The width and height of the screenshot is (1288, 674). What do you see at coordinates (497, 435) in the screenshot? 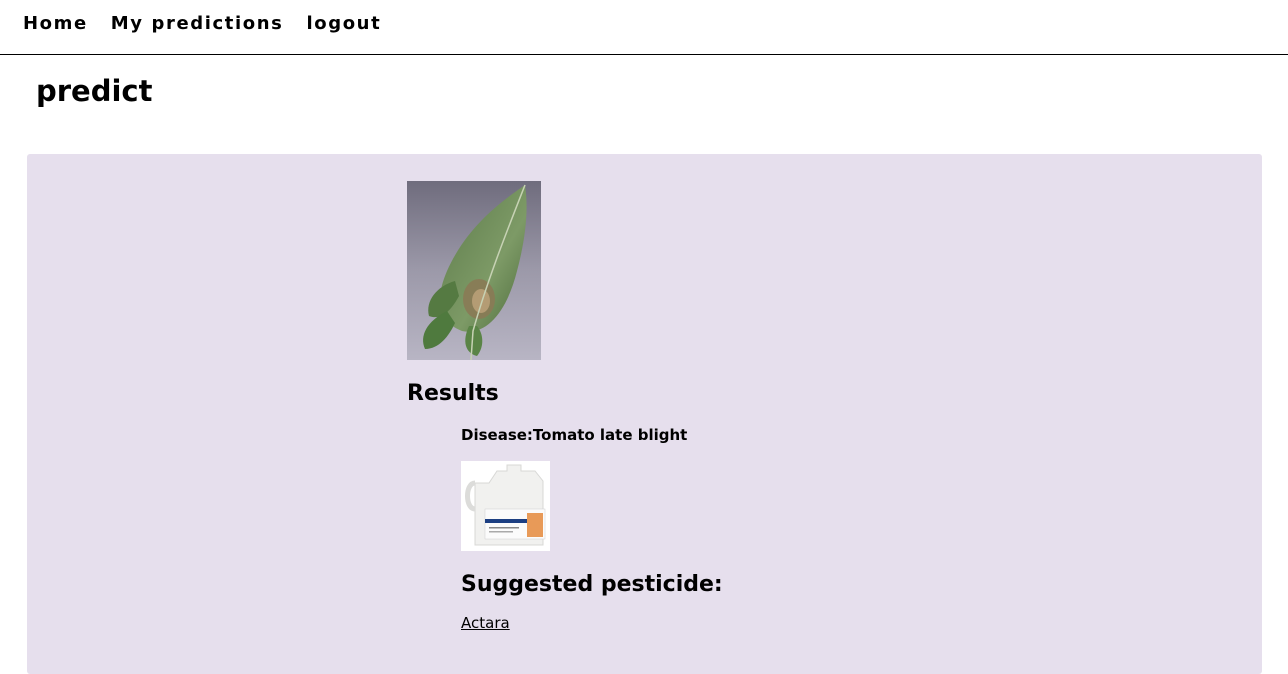
I see `disease-prefix: Disease:` at bounding box center [497, 435].